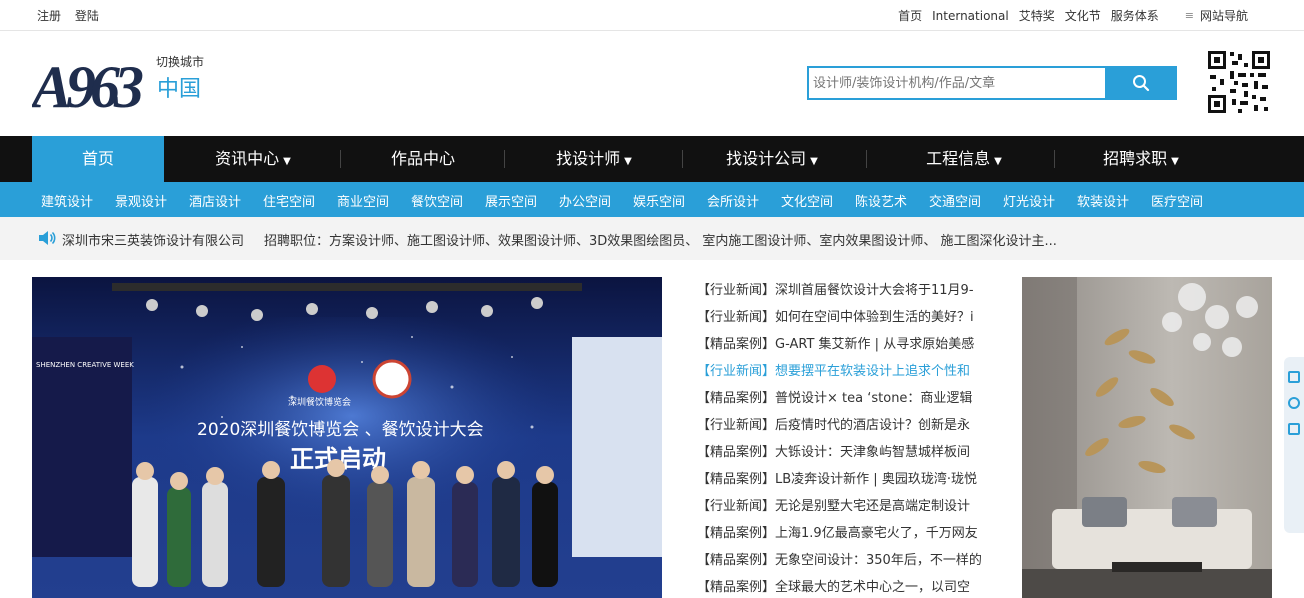 The width and height of the screenshot is (1304, 598). Describe the element at coordinates (845, 479) in the screenshot. I see `news-item: 【精品案例】LB凌奔设计新作 | 奥园玖珑湾·珑悦` at that location.